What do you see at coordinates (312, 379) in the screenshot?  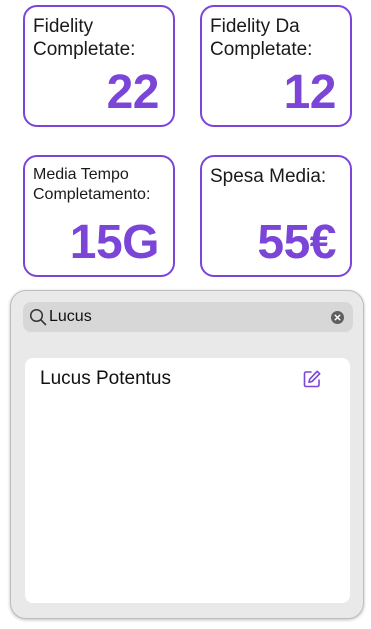 I see `edit-icon` at bounding box center [312, 379].